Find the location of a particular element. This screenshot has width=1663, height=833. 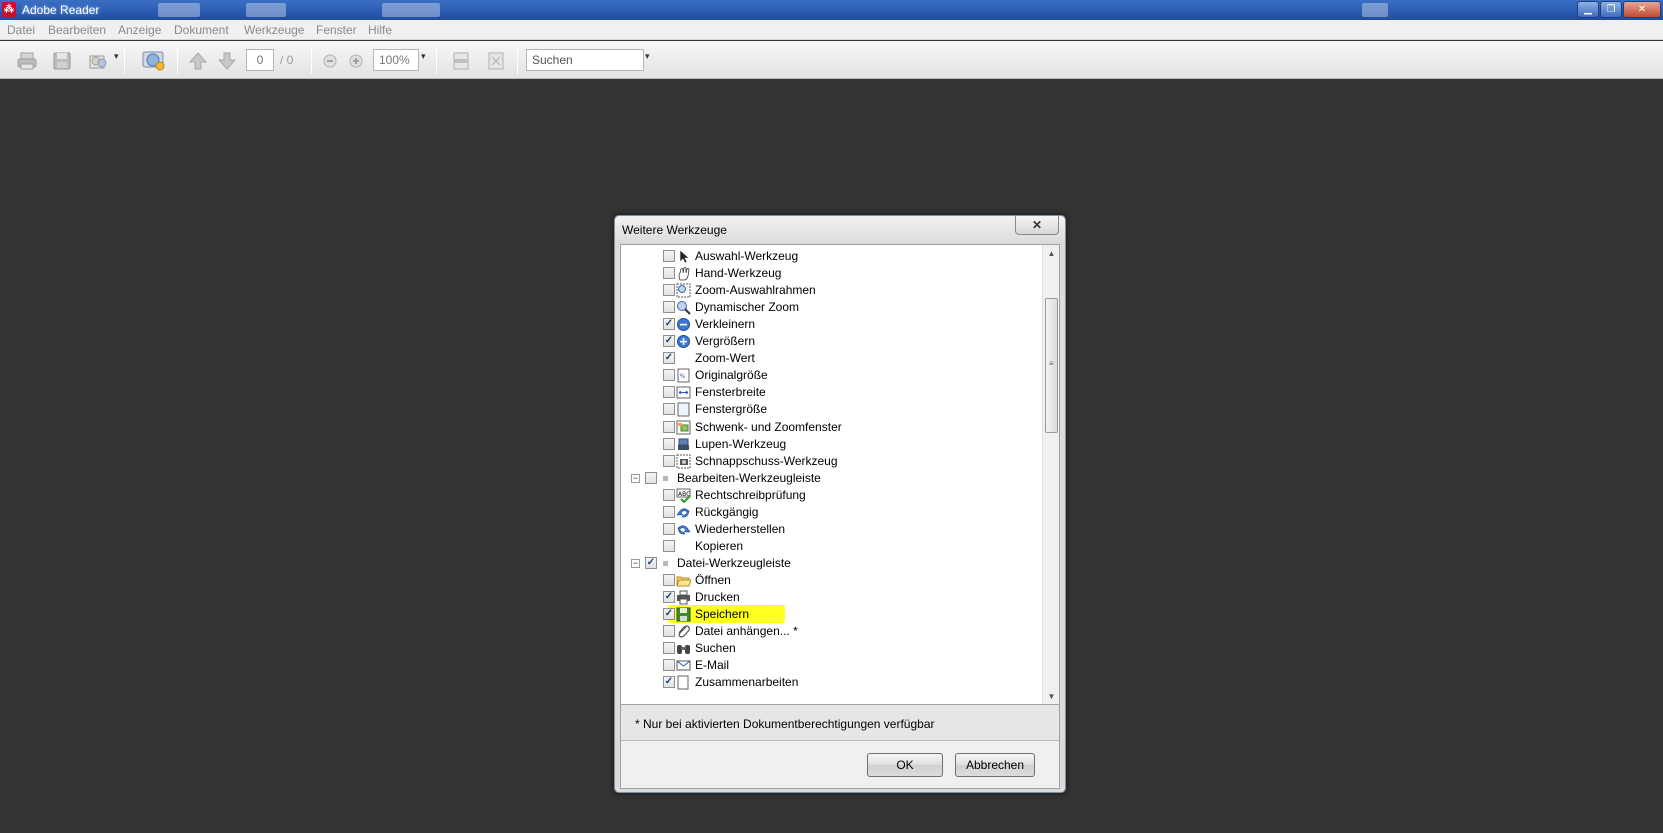

tree-scrollbar: ▲ ≡ ▼ is located at coordinates (1050, 474).